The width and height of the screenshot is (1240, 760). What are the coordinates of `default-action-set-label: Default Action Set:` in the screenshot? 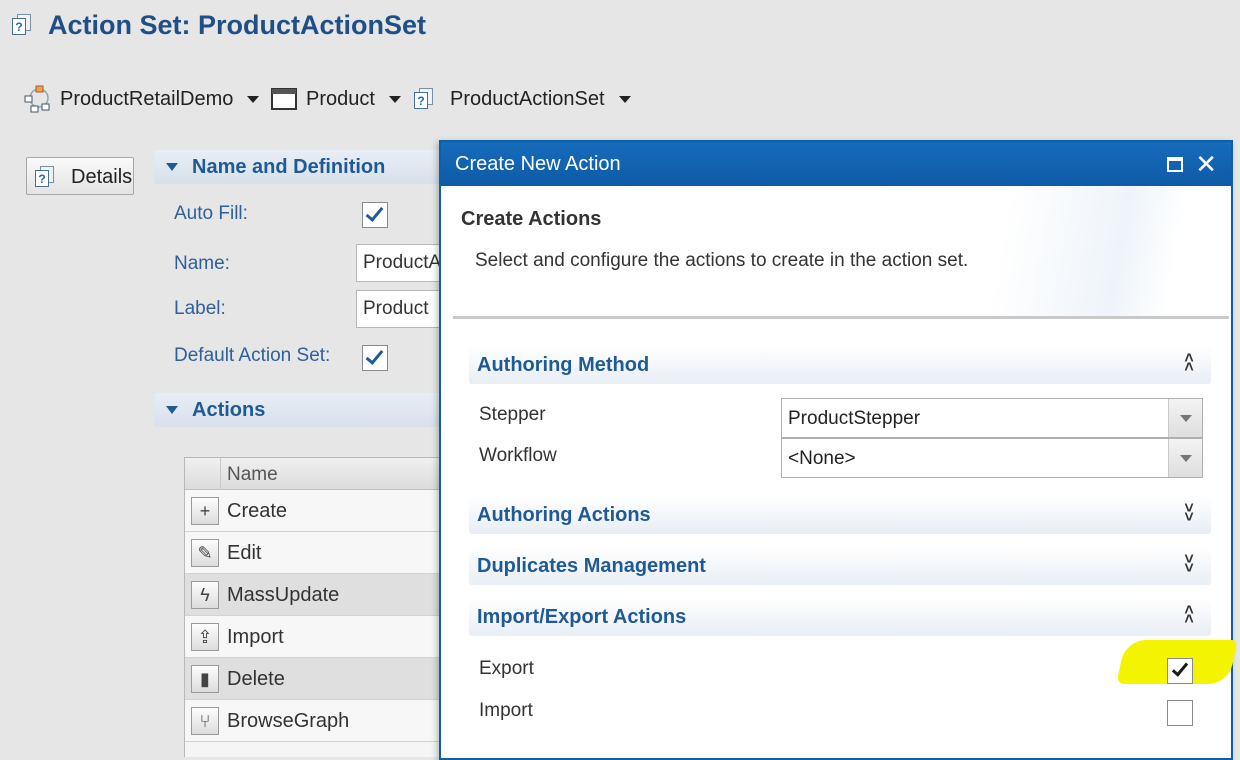 It's located at (252, 355).